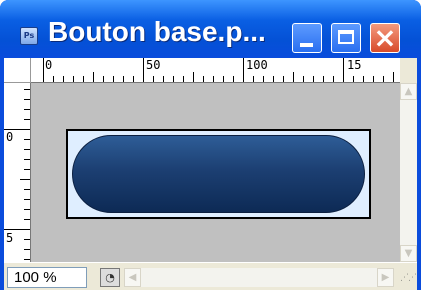 Image resolution: width=421 pixels, height=290 pixels. What do you see at coordinates (306, 45) in the screenshot?
I see `minimize-icon` at bounding box center [306, 45].